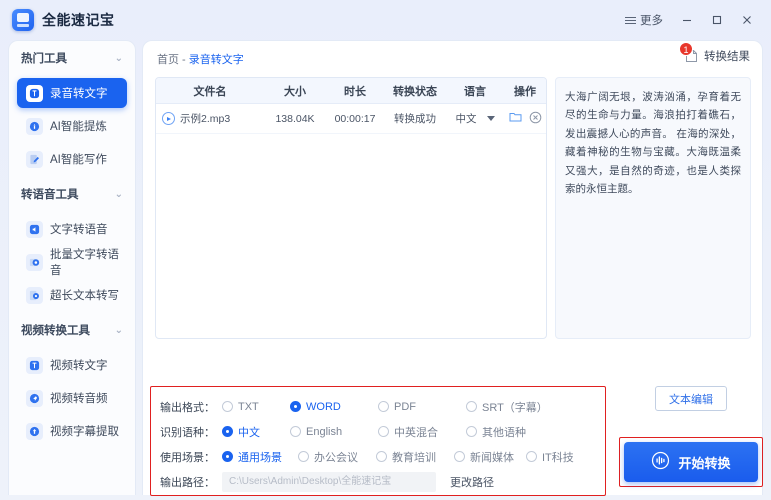 The height and width of the screenshot is (500, 771). I want to click on breadcrumb: 首页 - 录音转文字, so click(200, 59).